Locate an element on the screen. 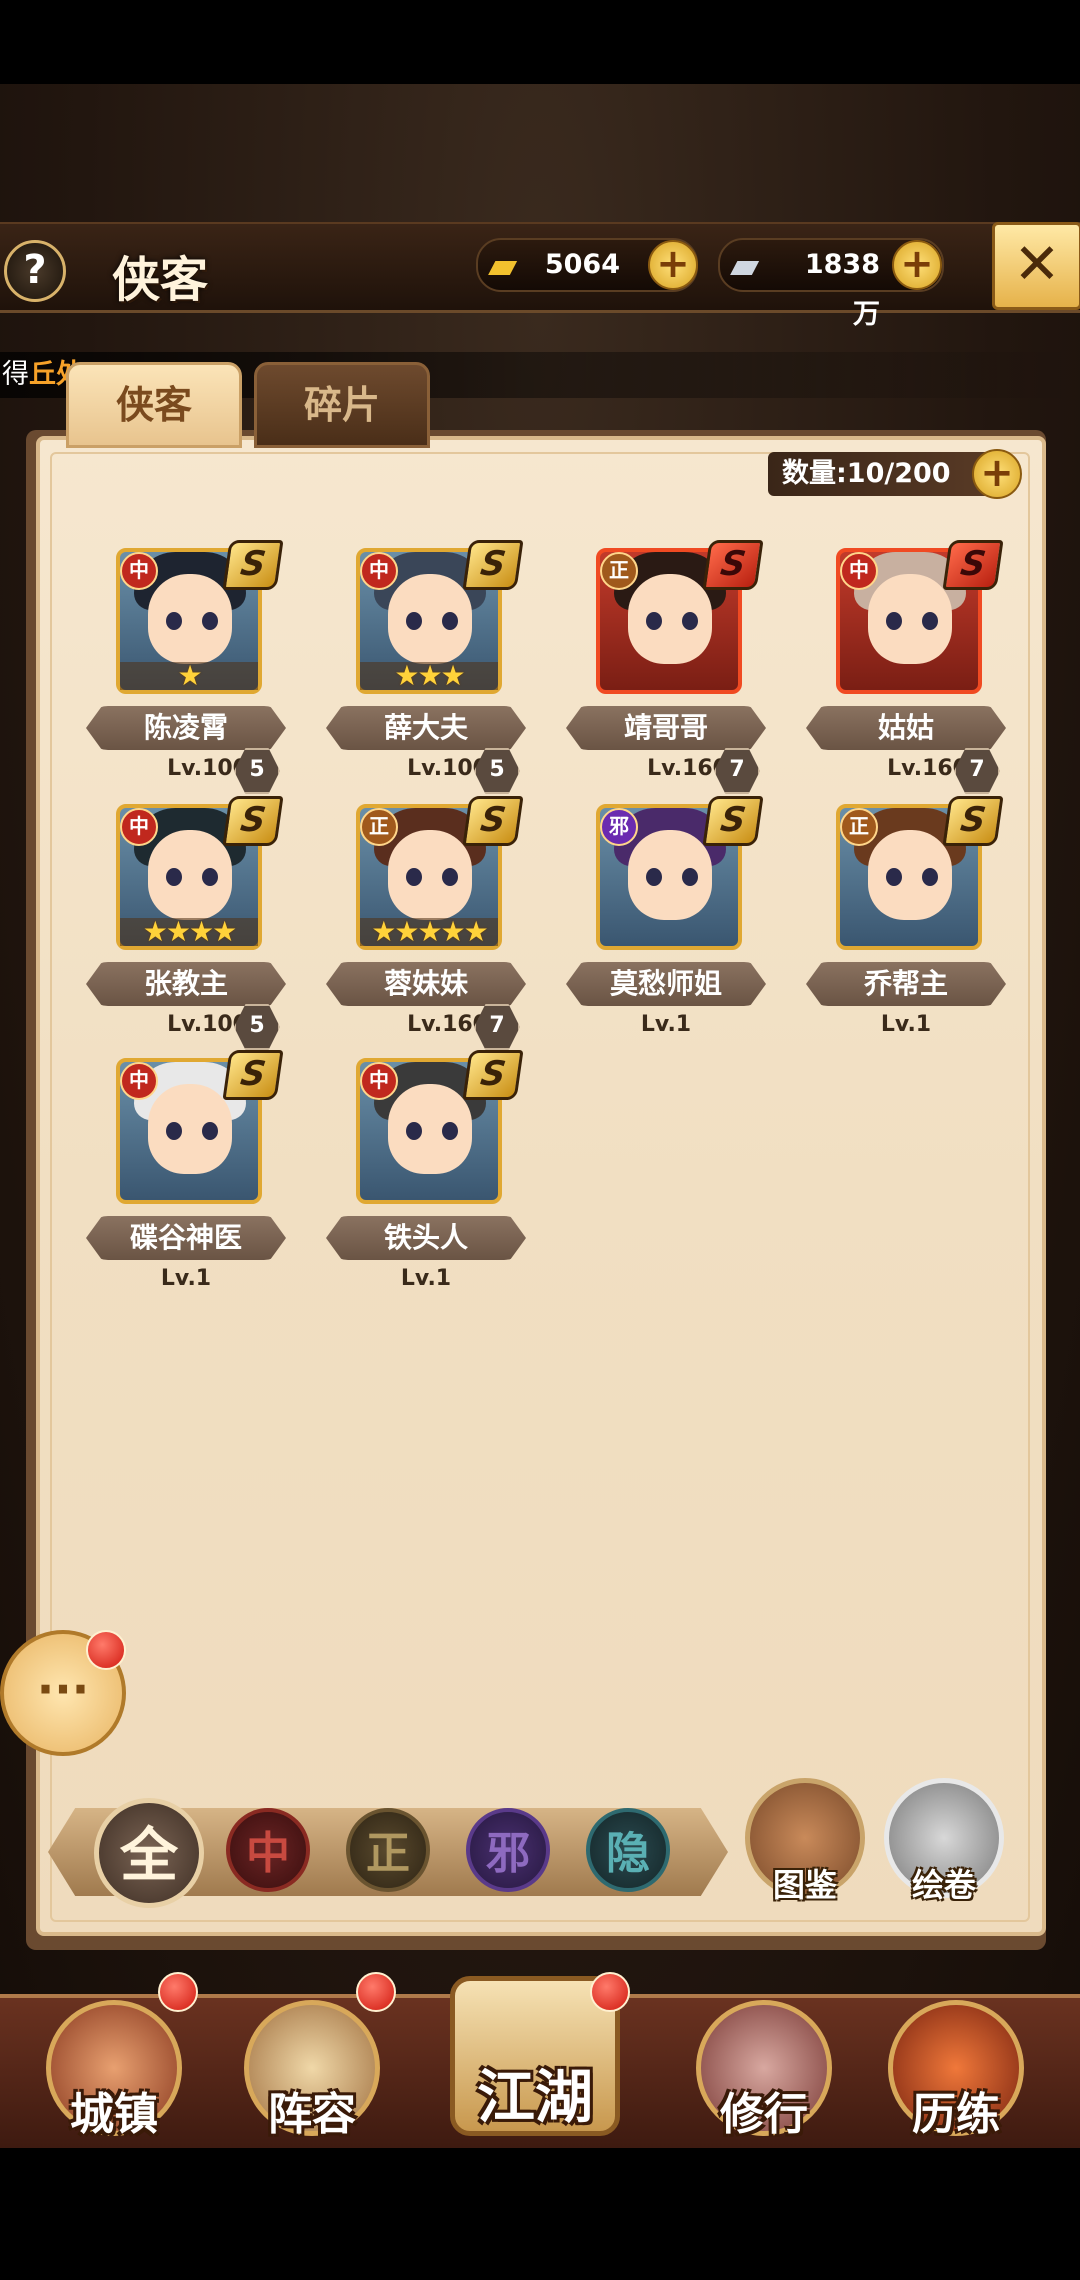 This screenshot has height=2280, width=1080. hero-name: 莫愁师姐 is located at coordinates (666, 984).